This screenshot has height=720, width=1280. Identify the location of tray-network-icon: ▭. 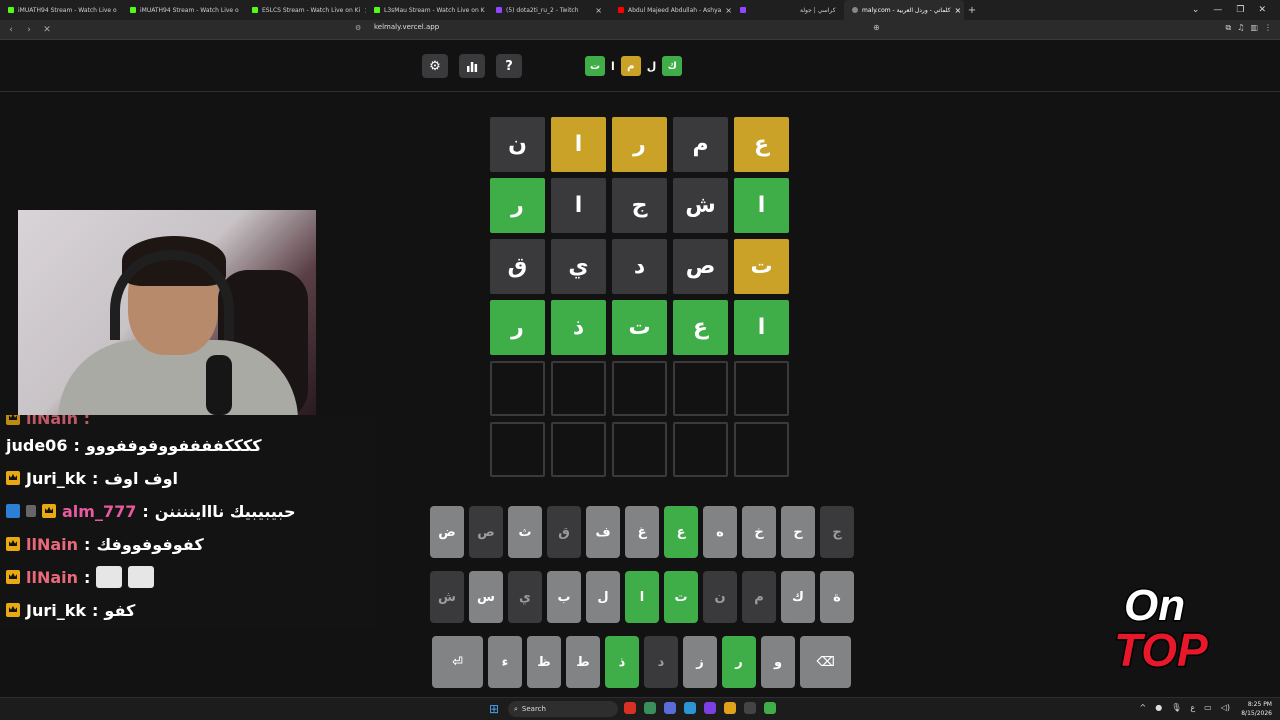
(1208, 707).